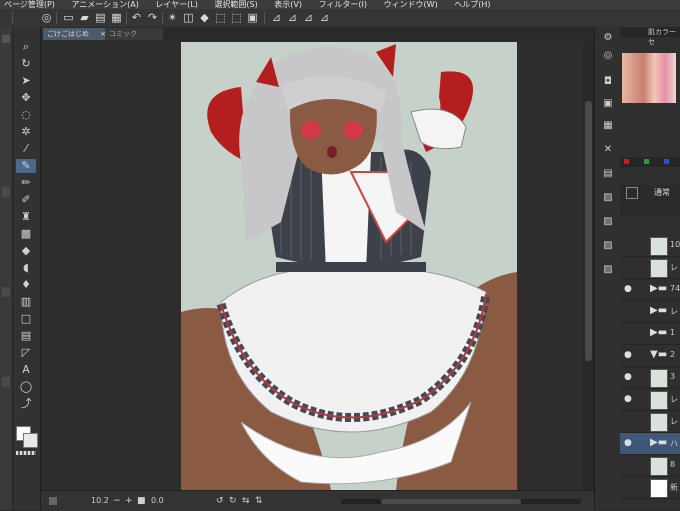 The width and height of the screenshot is (680, 511). Describe the element at coordinates (100, 17) in the screenshot. I see `save-icon: ▤` at that location.